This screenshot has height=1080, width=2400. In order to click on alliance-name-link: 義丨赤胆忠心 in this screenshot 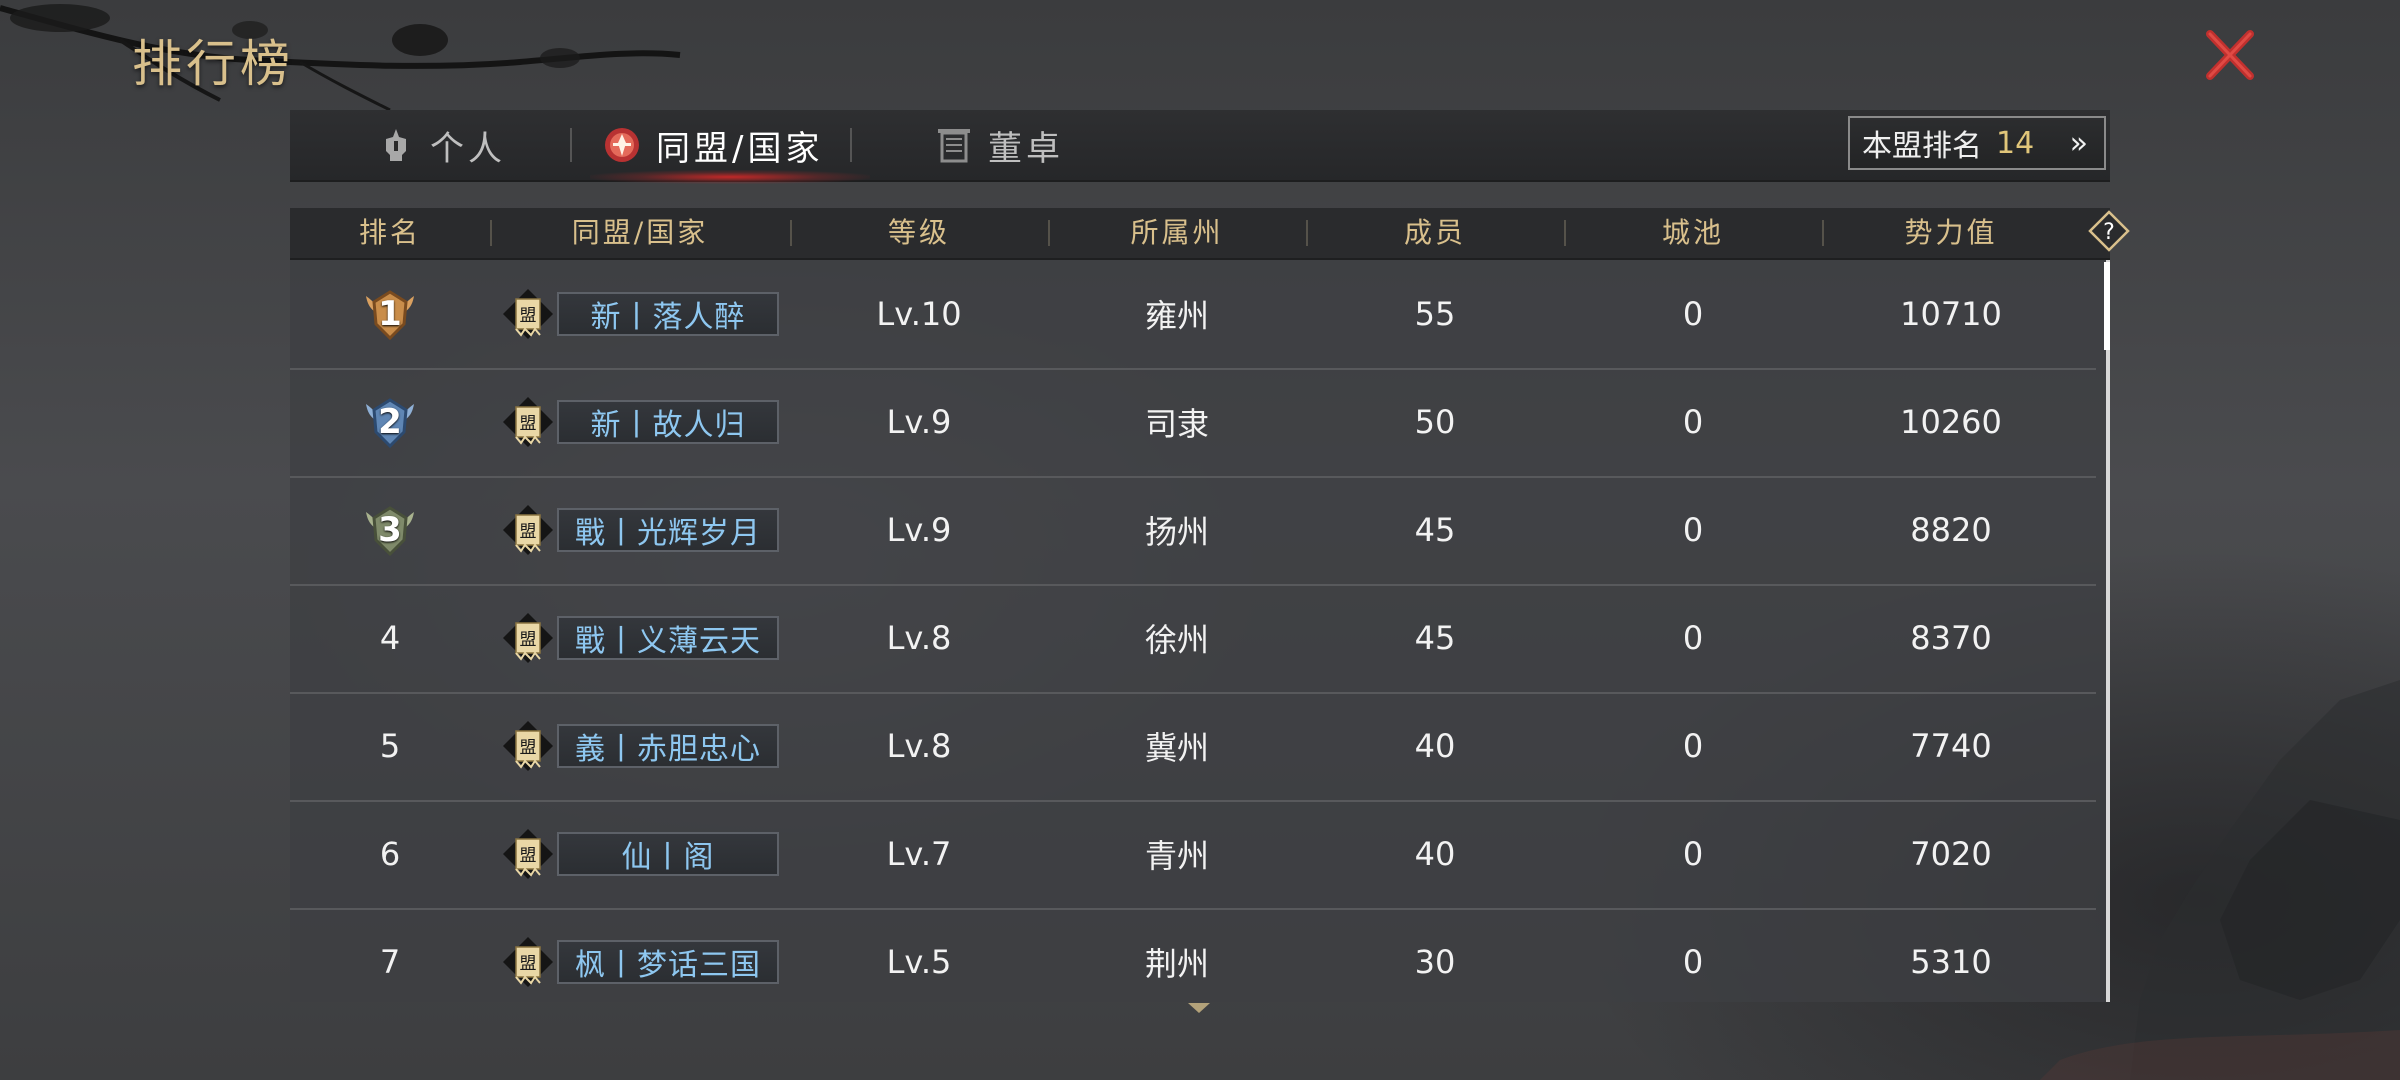, I will do `click(668, 746)`.